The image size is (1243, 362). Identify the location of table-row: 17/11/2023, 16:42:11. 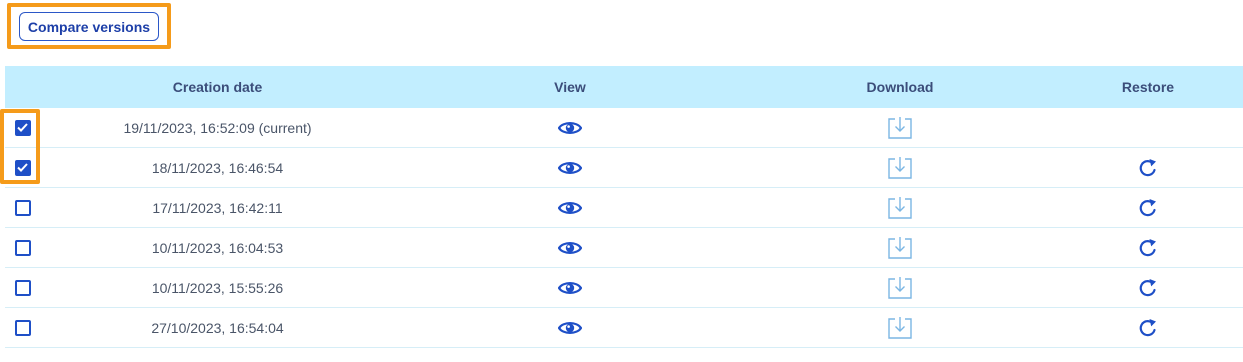
(624, 208).